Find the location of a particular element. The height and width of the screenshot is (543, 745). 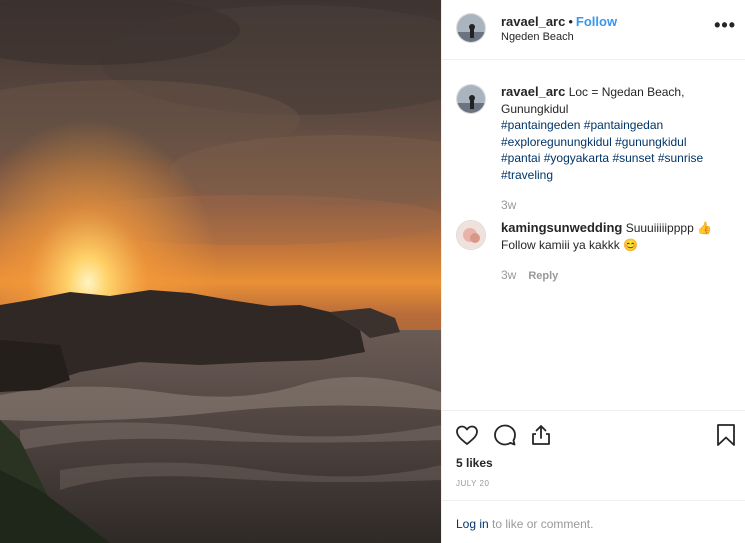

comment-username: kamingsunwedding is located at coordinates (561, 227).